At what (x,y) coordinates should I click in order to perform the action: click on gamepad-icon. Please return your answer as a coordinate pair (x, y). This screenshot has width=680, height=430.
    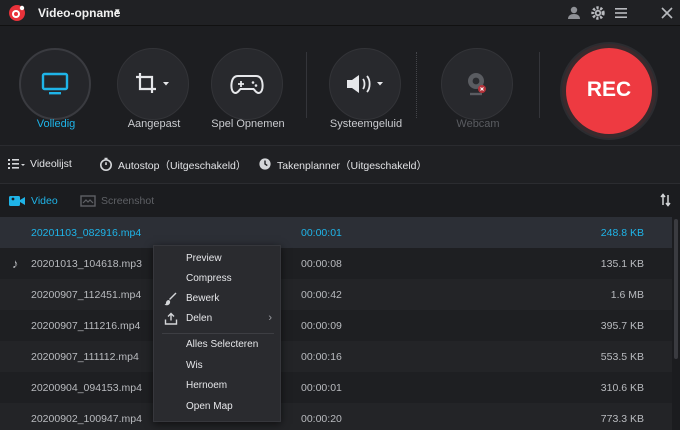
    Looking at the image, I should click on (247, 85).